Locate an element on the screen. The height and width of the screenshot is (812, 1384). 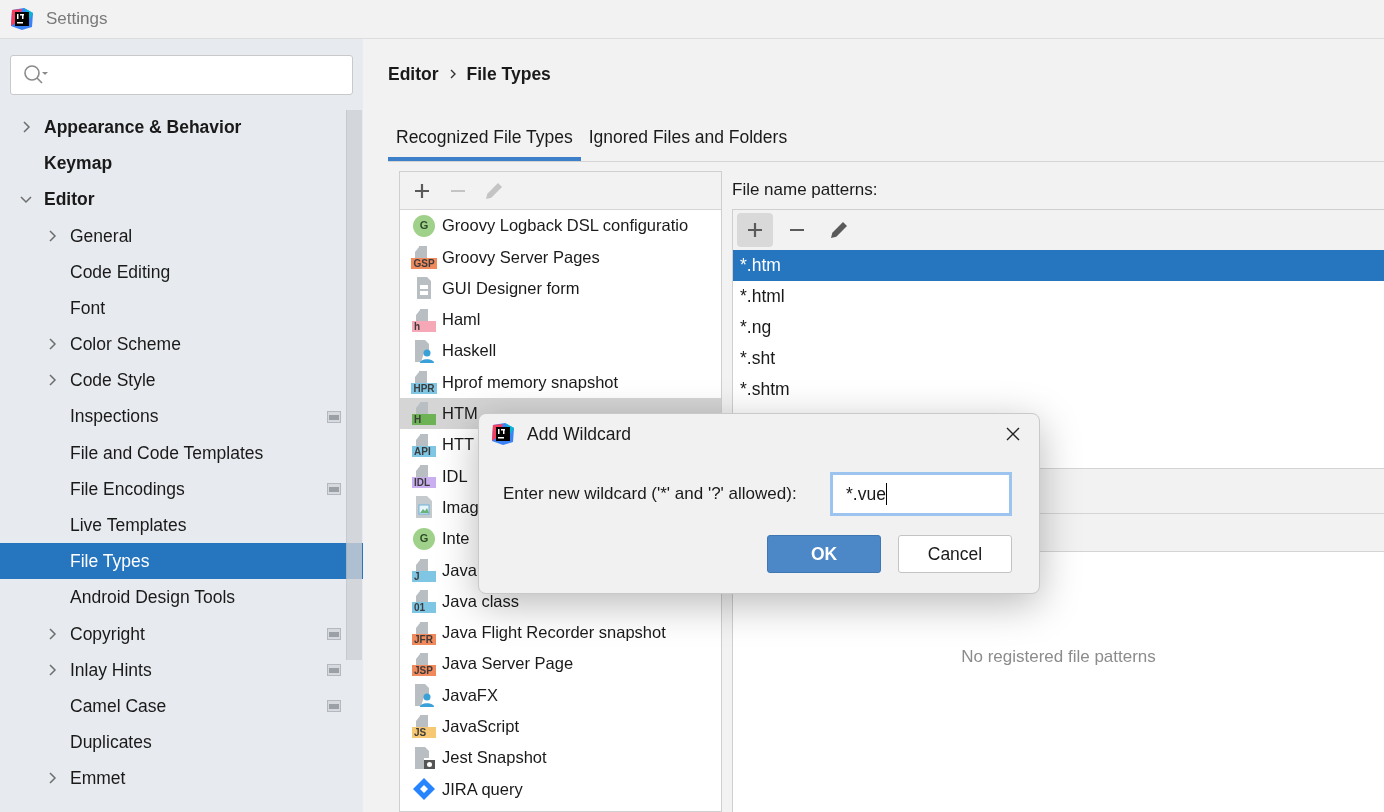
file-type-label: Inte is located at coordinates (456, 539).